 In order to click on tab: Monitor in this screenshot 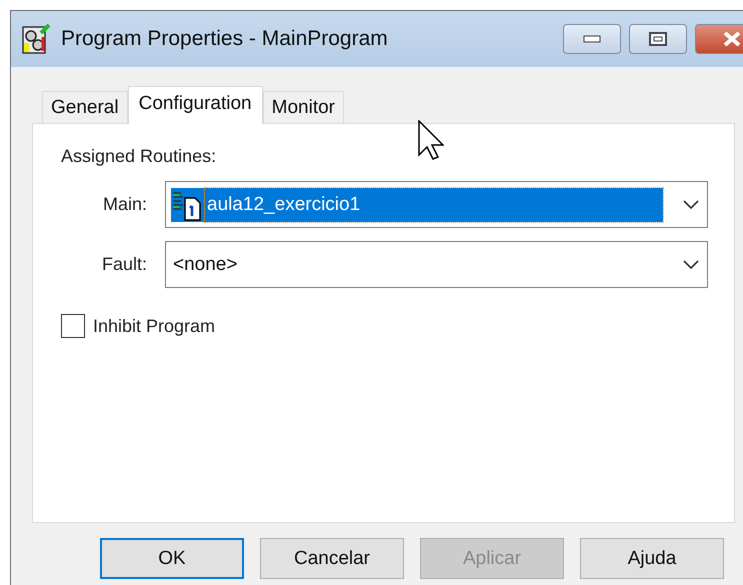, I will do `click(303, 107)`.